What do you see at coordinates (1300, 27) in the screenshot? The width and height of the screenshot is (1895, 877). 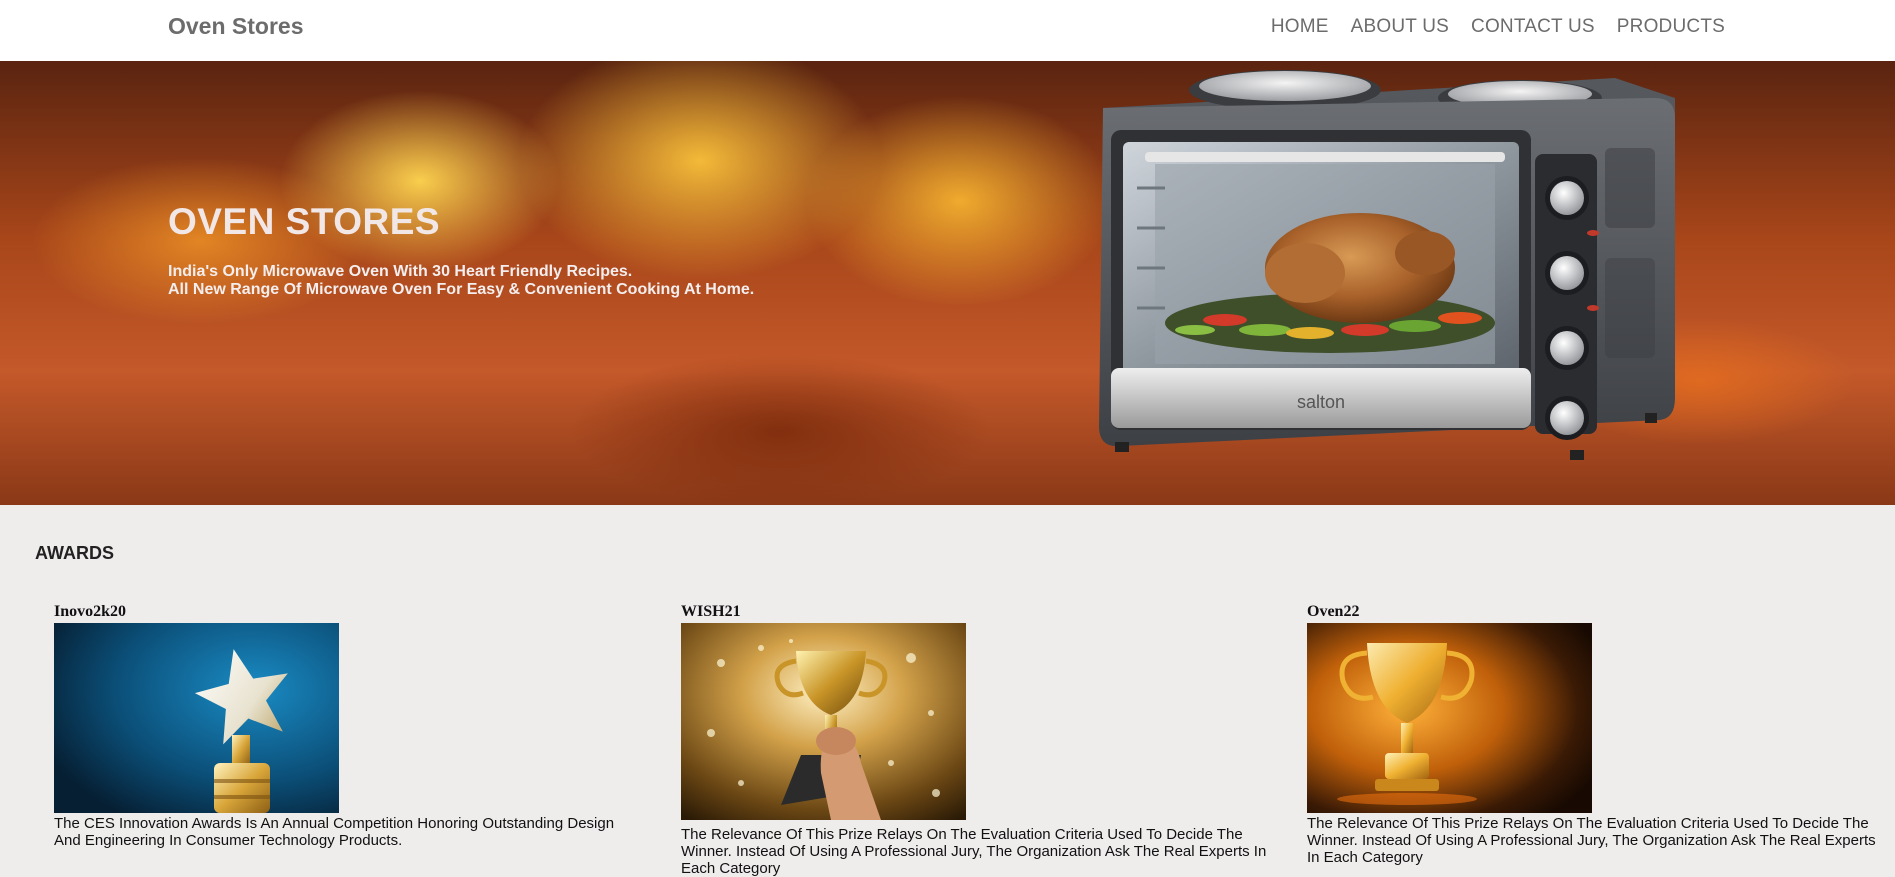 I see `nav-home-link: HOME` at bounding box center [1300, 27].